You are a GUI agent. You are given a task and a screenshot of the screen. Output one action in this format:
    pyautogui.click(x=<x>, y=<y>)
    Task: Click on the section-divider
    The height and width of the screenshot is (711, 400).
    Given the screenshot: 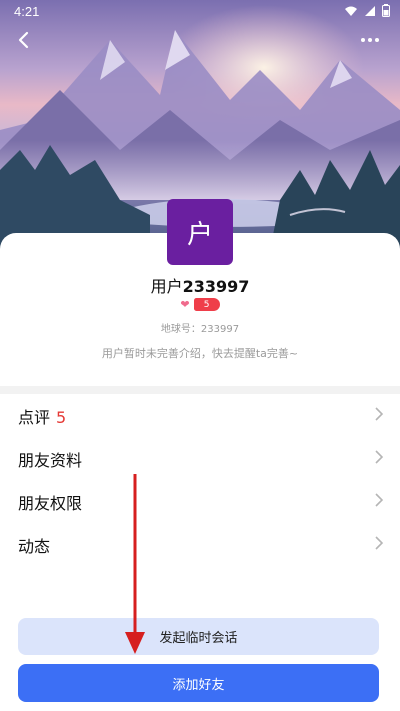 What is the action you would take?
    pyautogui.click(x=200, y=390)
    